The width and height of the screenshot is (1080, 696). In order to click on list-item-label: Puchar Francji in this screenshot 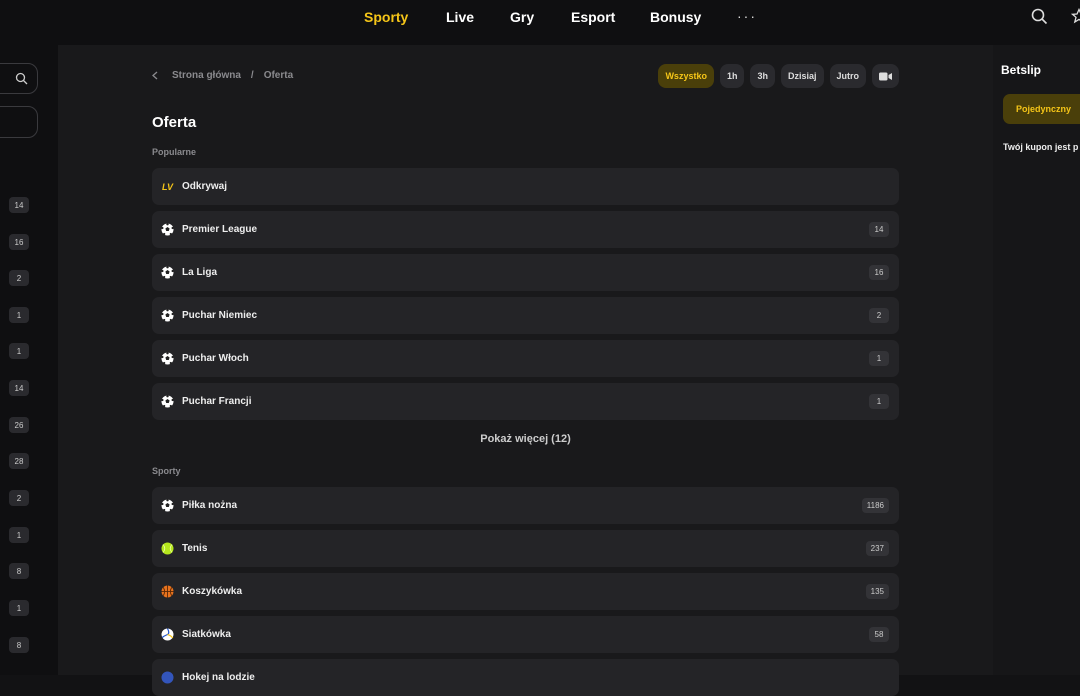, I will do `click(216, 401)`.